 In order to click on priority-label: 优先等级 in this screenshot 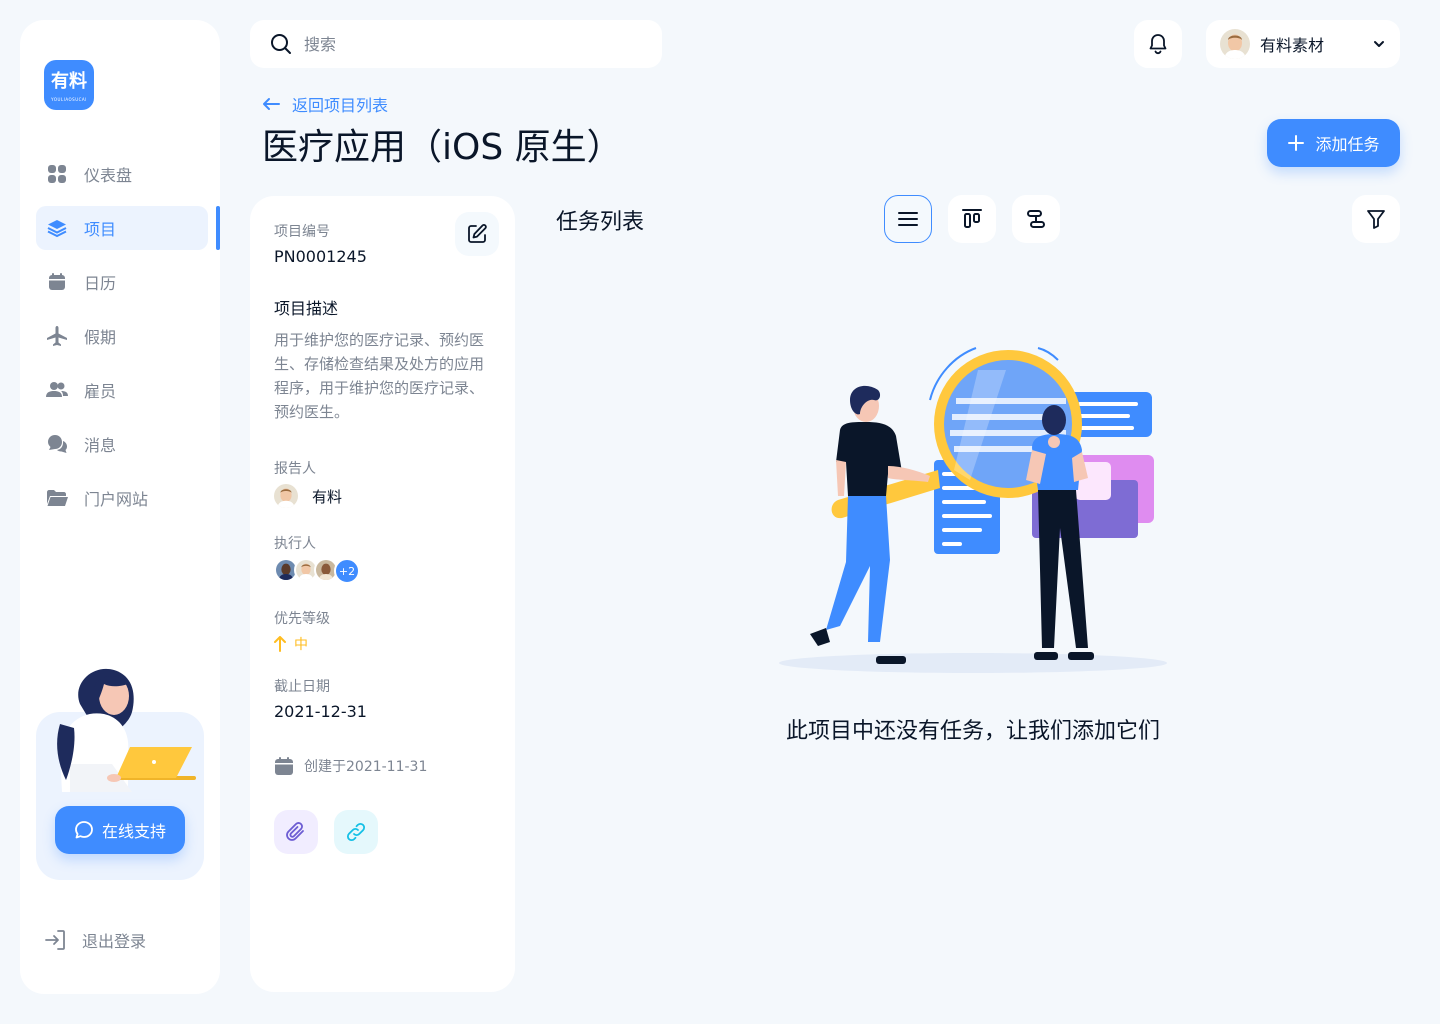, I will do `click(302, 619)`.